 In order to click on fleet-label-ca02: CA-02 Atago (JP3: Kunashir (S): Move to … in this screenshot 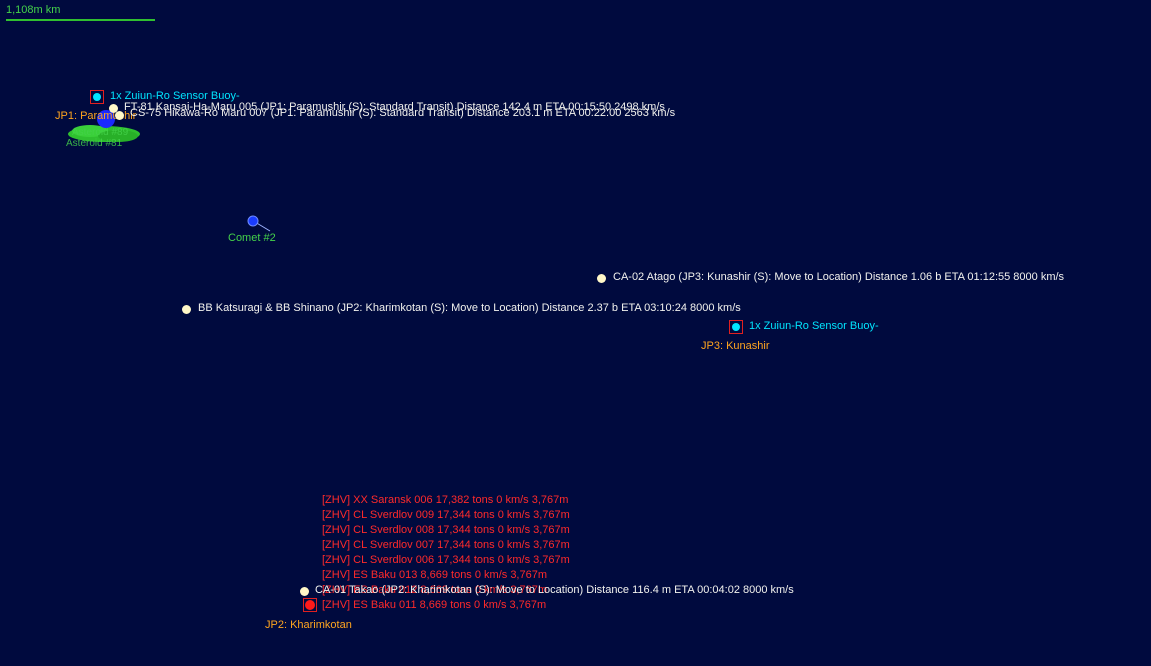, I will do `click(839, 277)`.